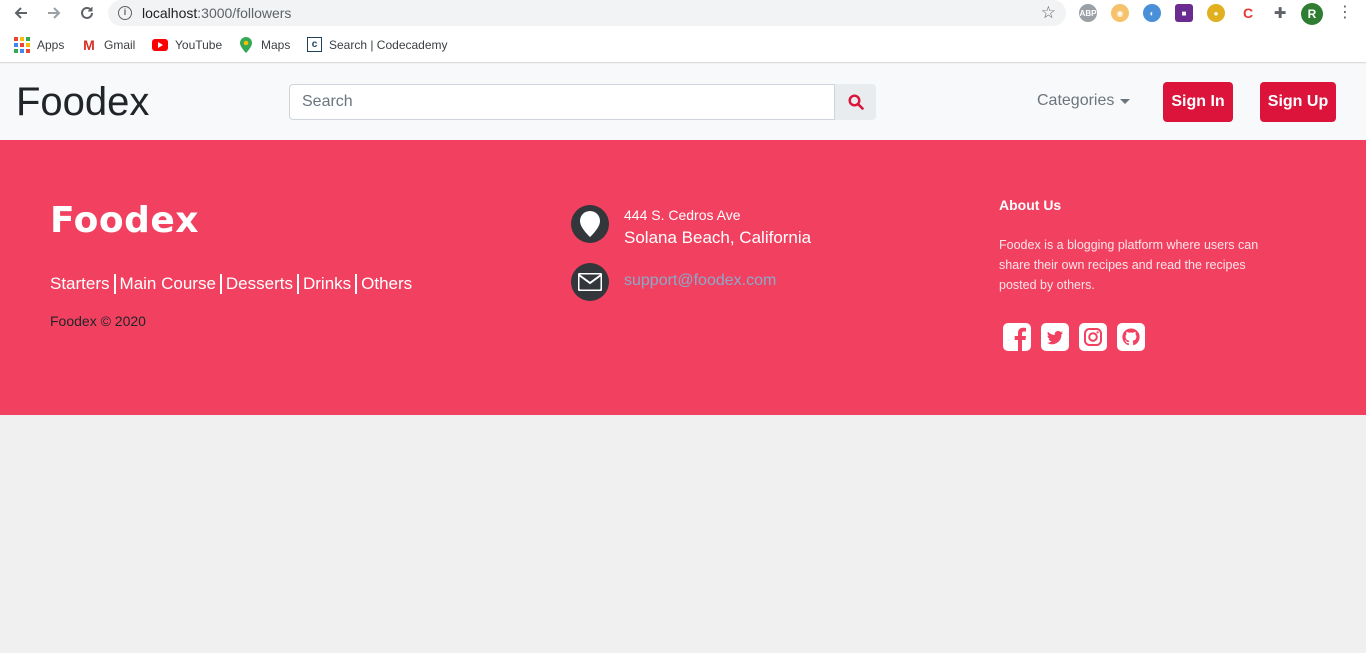 This screenshot has height=653, width=1366. I want to click on bookmark-label: Gmail, so click(120, 45).